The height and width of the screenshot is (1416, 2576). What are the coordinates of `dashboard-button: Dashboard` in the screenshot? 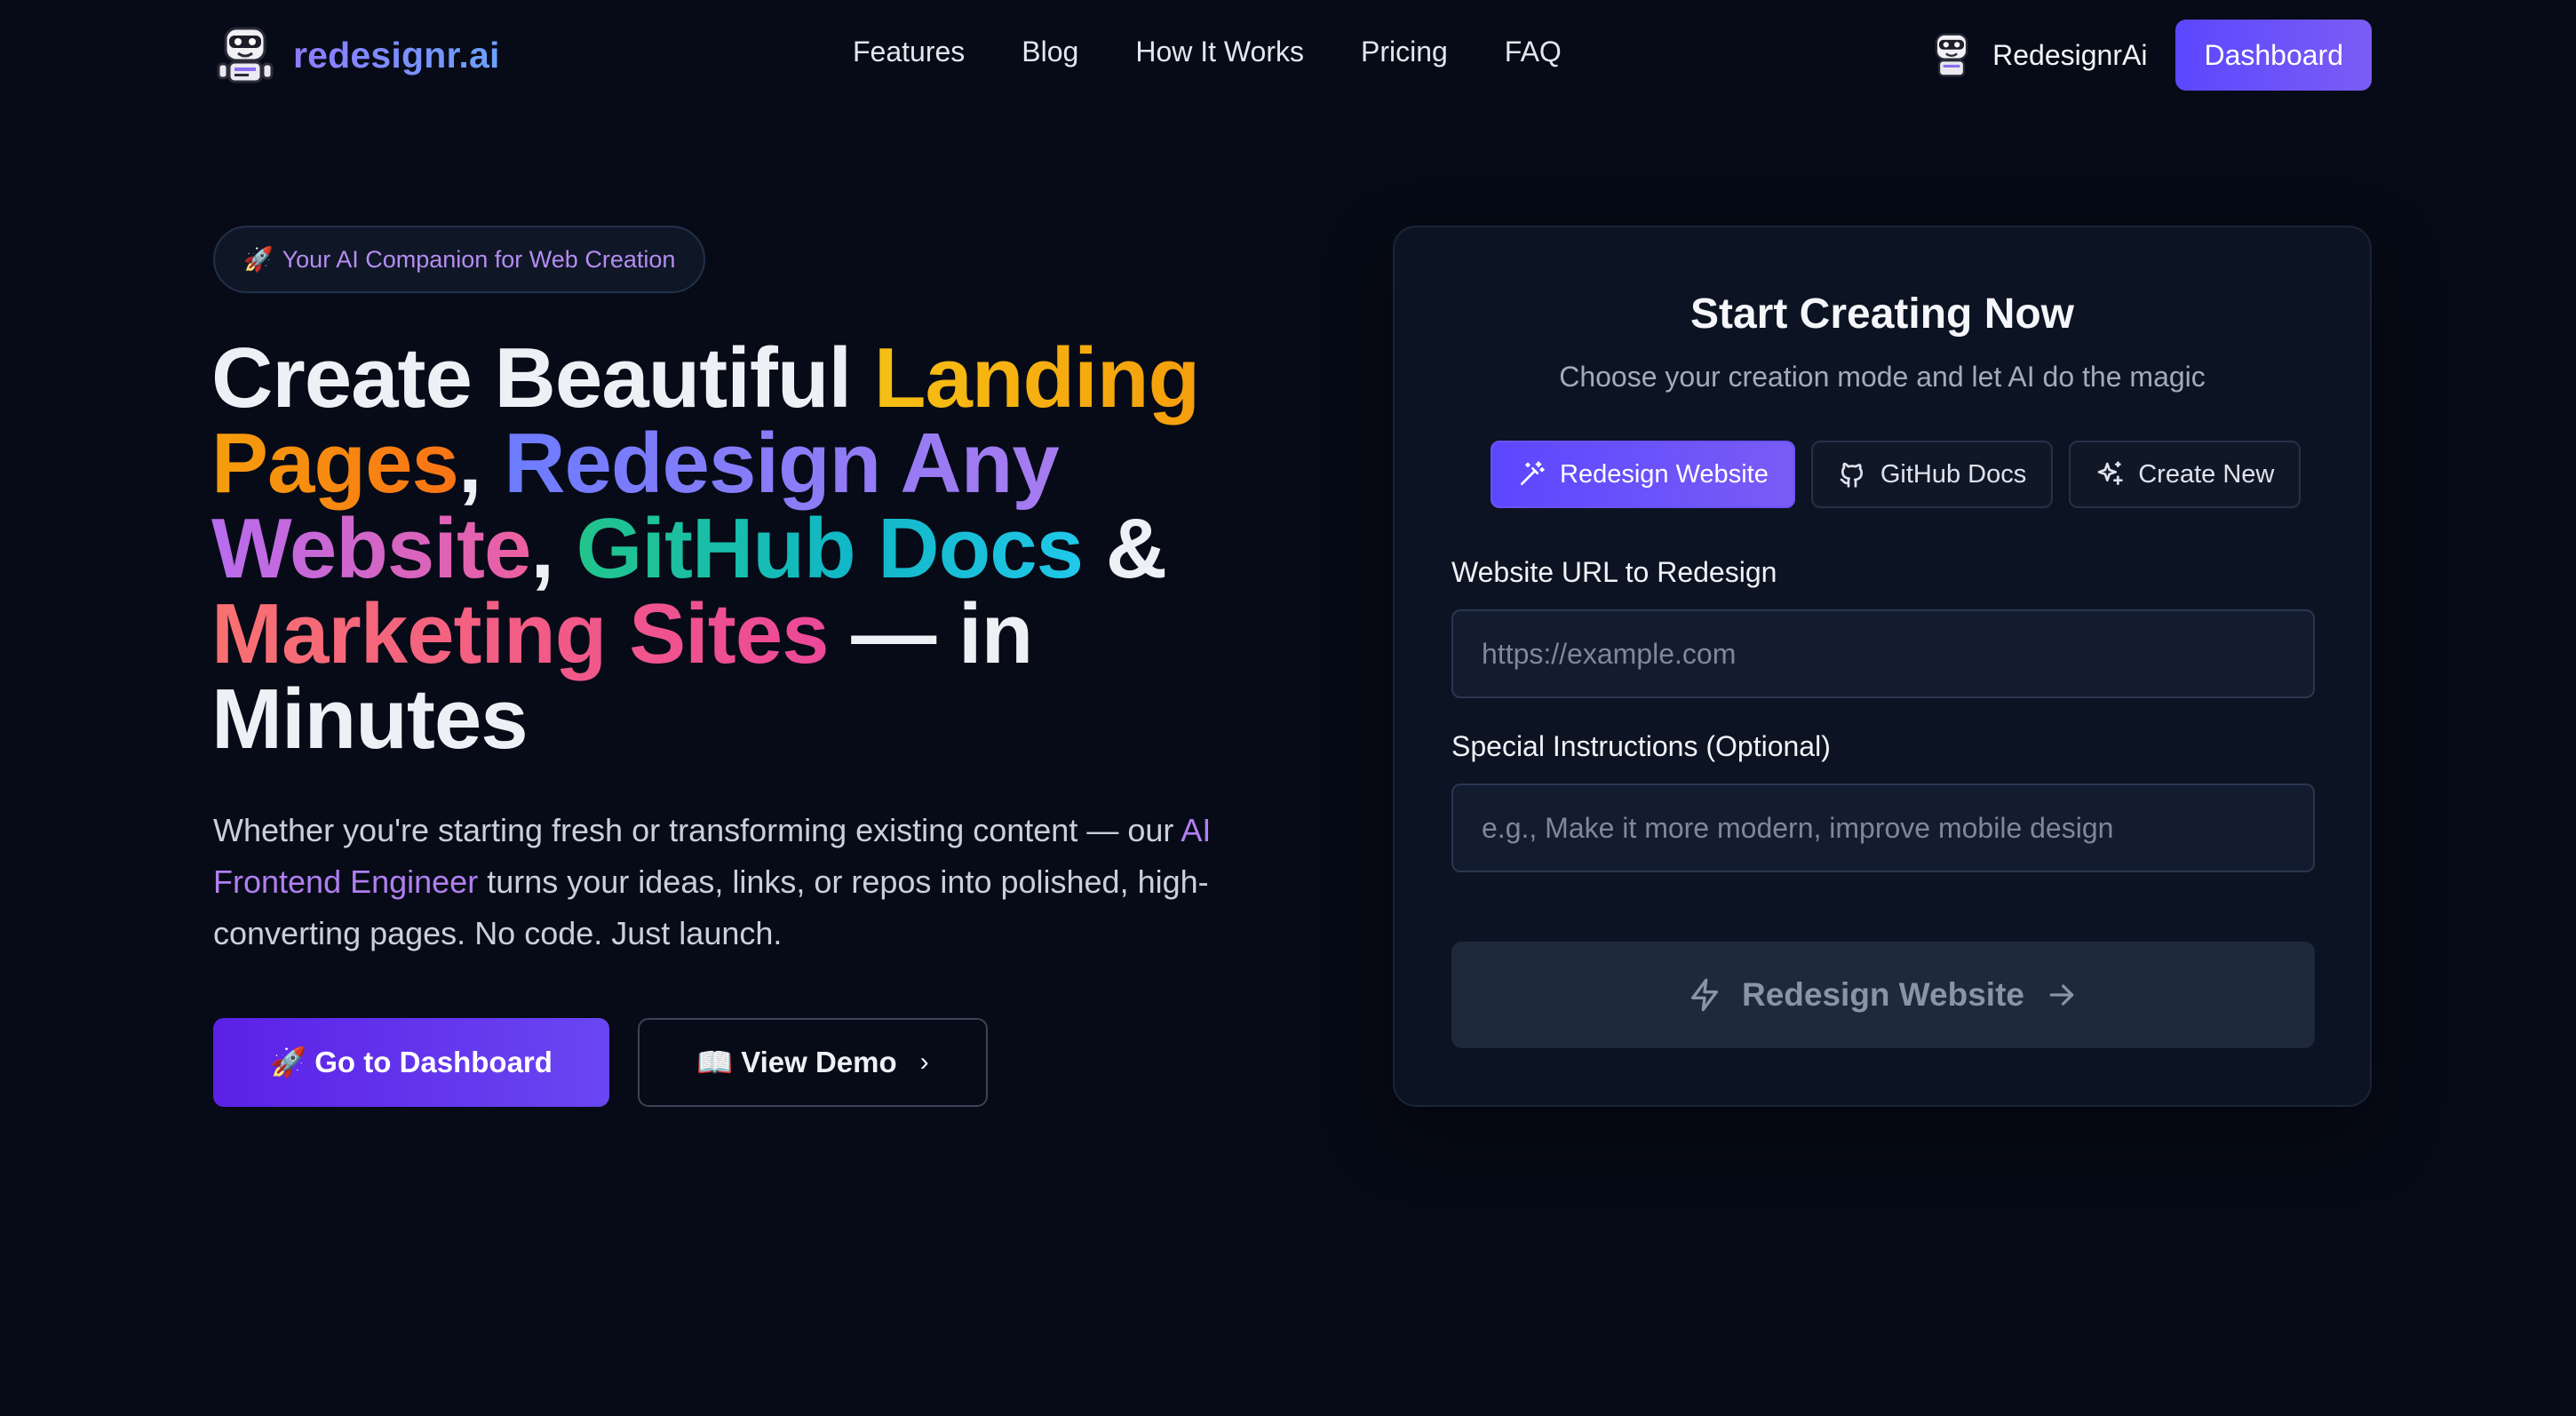 It's located at (2273, 56).